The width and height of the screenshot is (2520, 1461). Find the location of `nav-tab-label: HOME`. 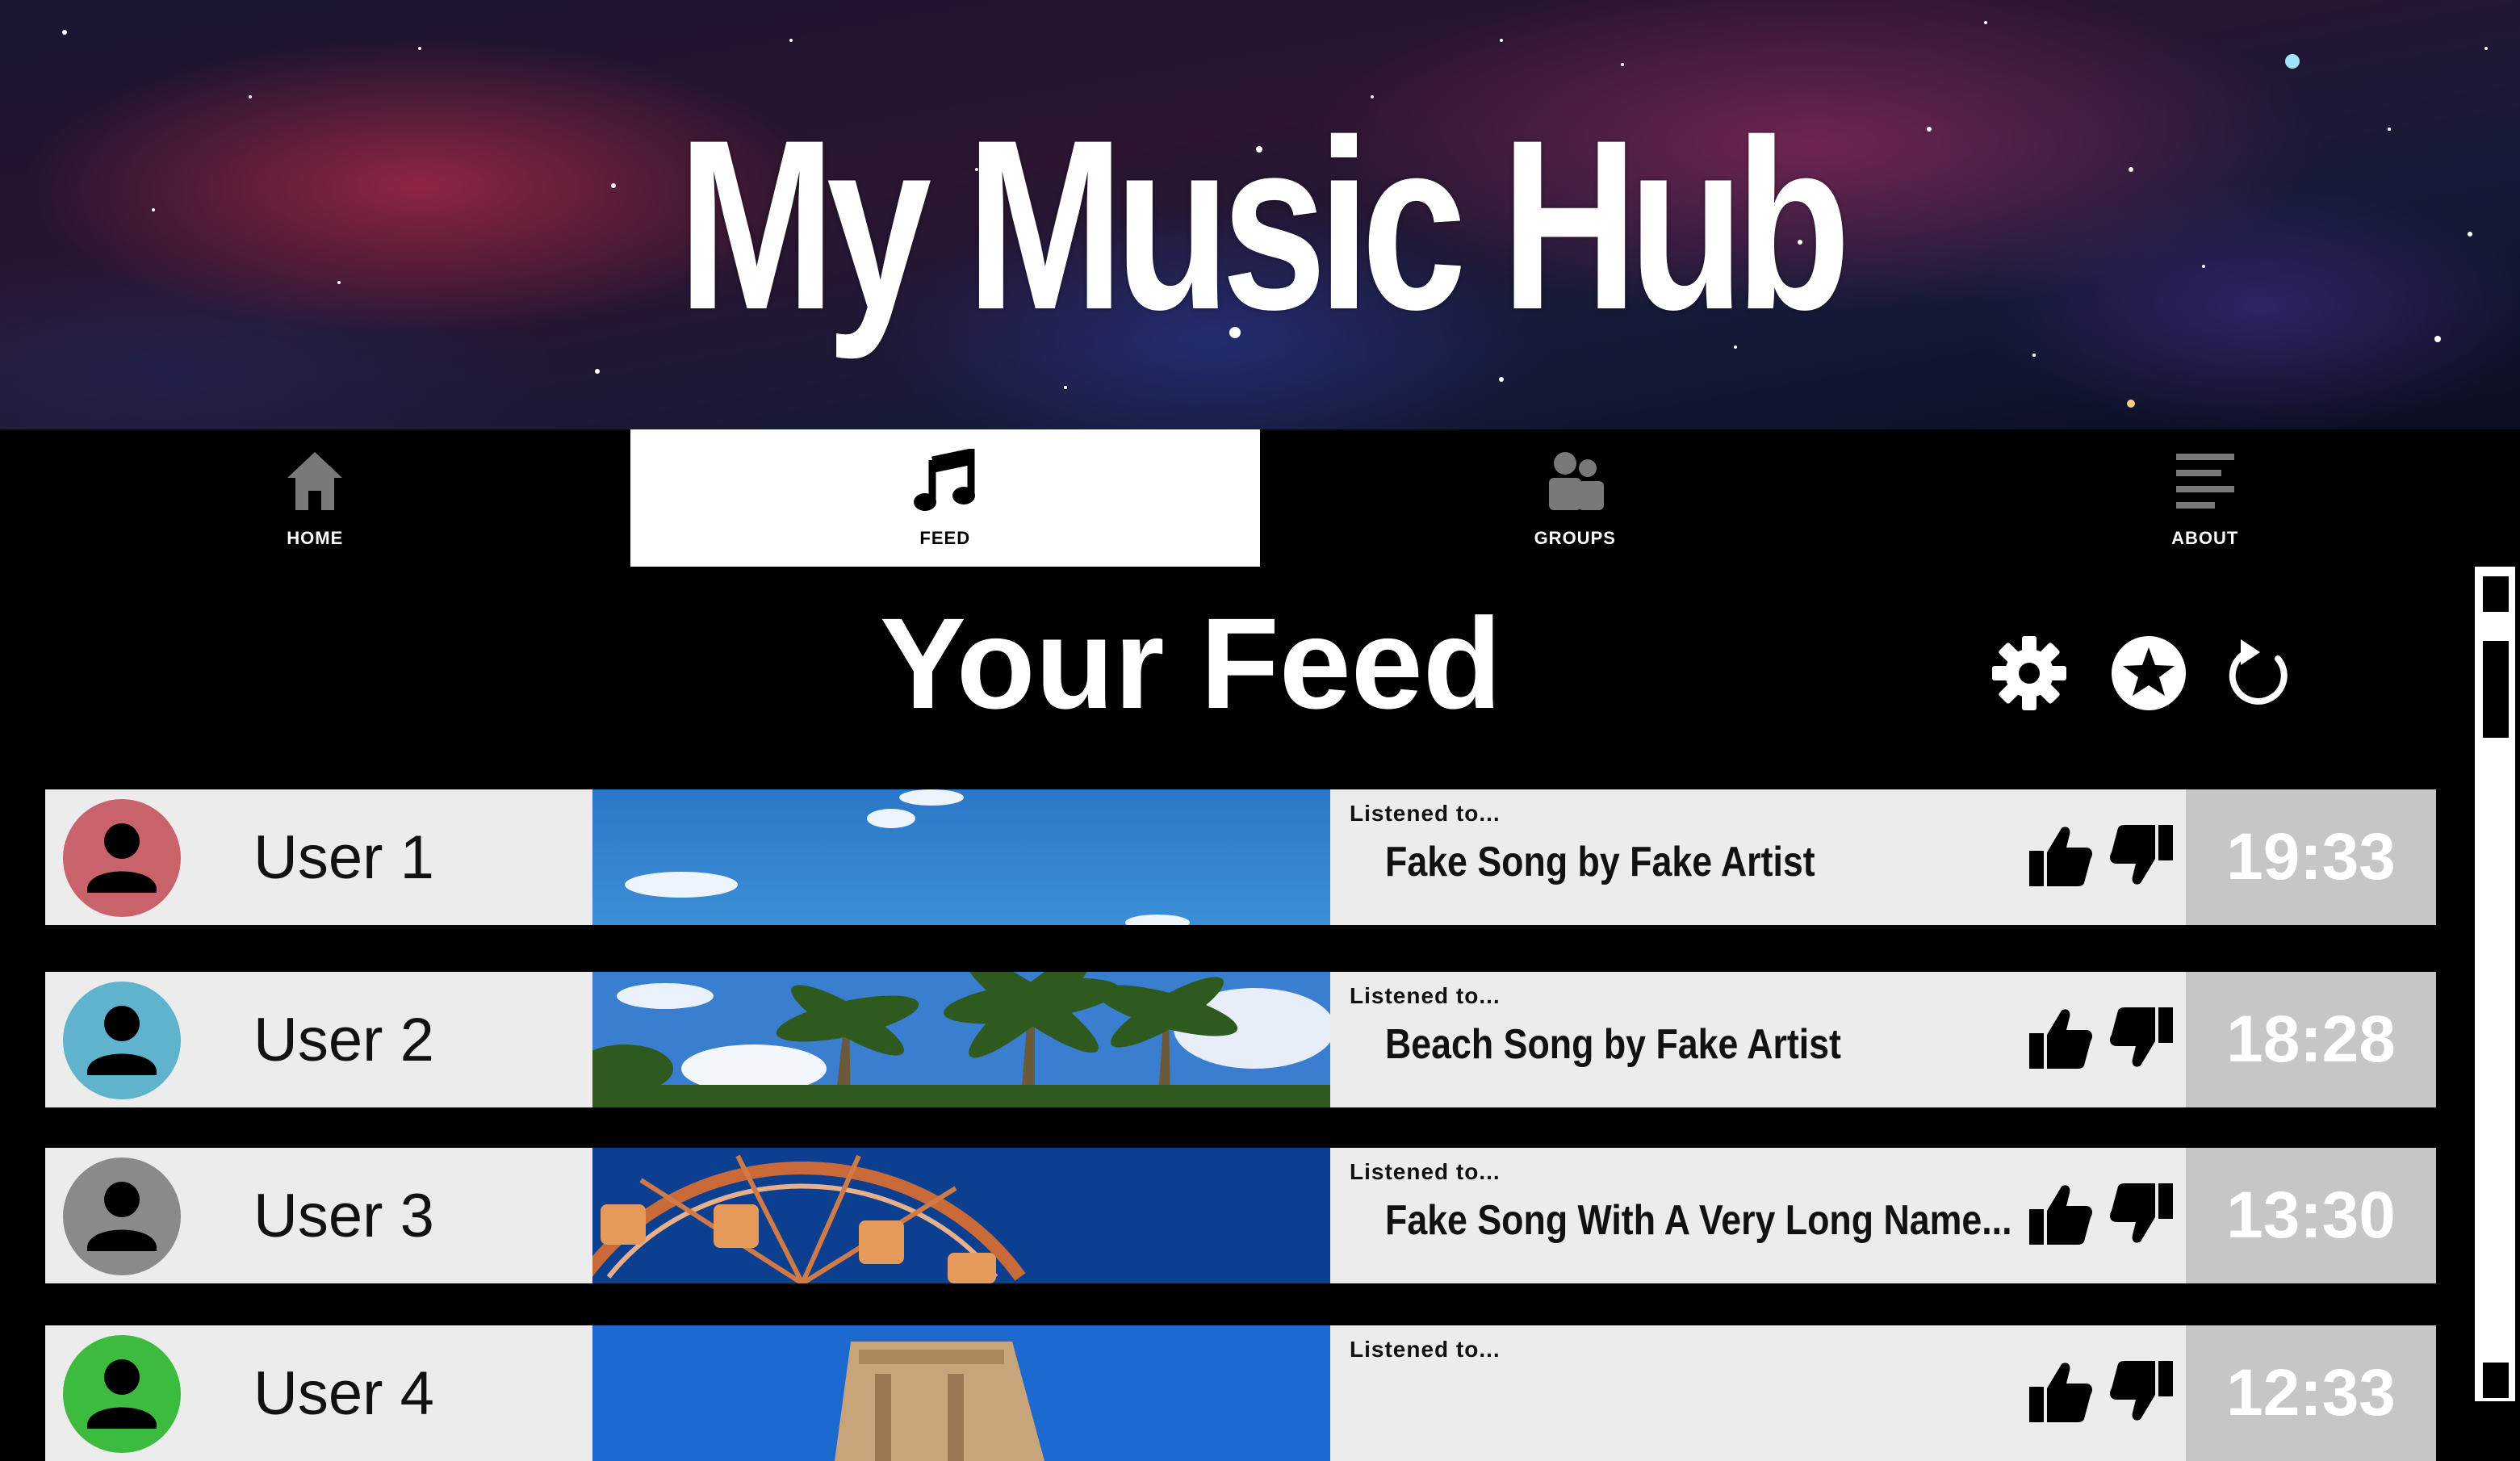

nav-tab-label: HOME is located at coordinates (315, 538).